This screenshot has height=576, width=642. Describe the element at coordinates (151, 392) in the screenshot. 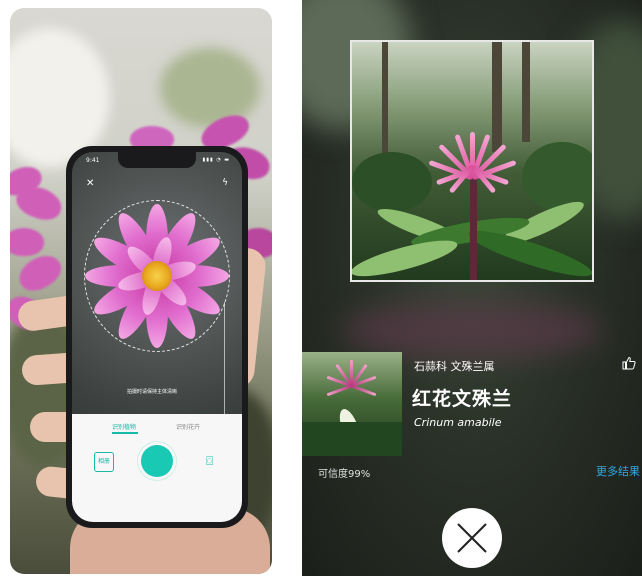

I see `capture-hint: 拍摄时请保持主体清晰` at that location.